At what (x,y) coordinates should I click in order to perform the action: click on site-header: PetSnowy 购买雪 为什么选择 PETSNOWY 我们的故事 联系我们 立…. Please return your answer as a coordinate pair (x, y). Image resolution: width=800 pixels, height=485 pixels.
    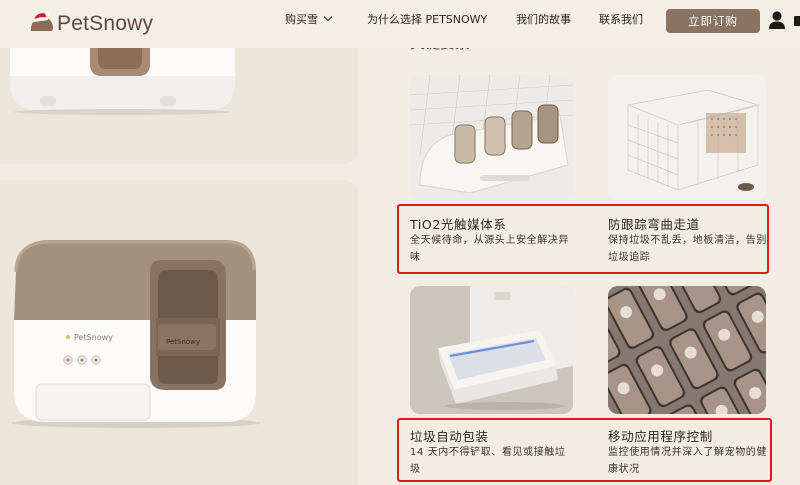
    Looking at the image, I should click on (400, 24).